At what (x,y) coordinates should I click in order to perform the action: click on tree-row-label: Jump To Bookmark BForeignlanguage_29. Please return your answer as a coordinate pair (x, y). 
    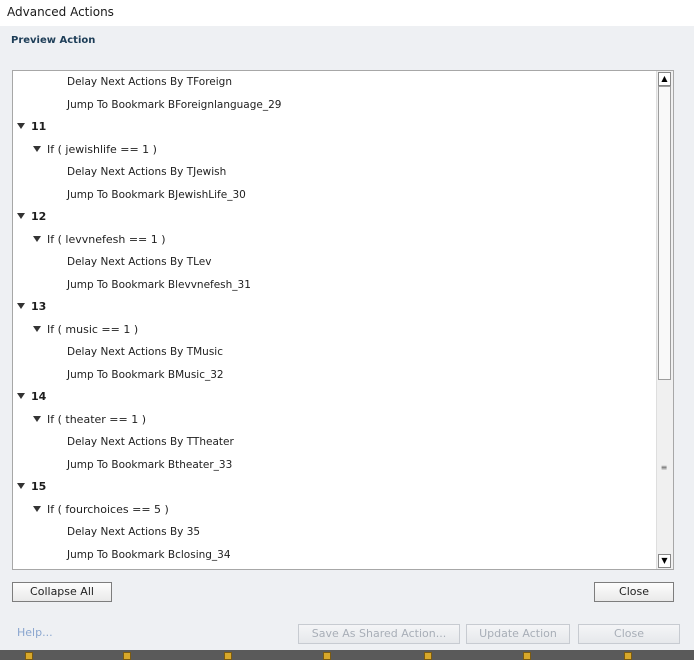
    Looking at the image, I should click on (174, 104).